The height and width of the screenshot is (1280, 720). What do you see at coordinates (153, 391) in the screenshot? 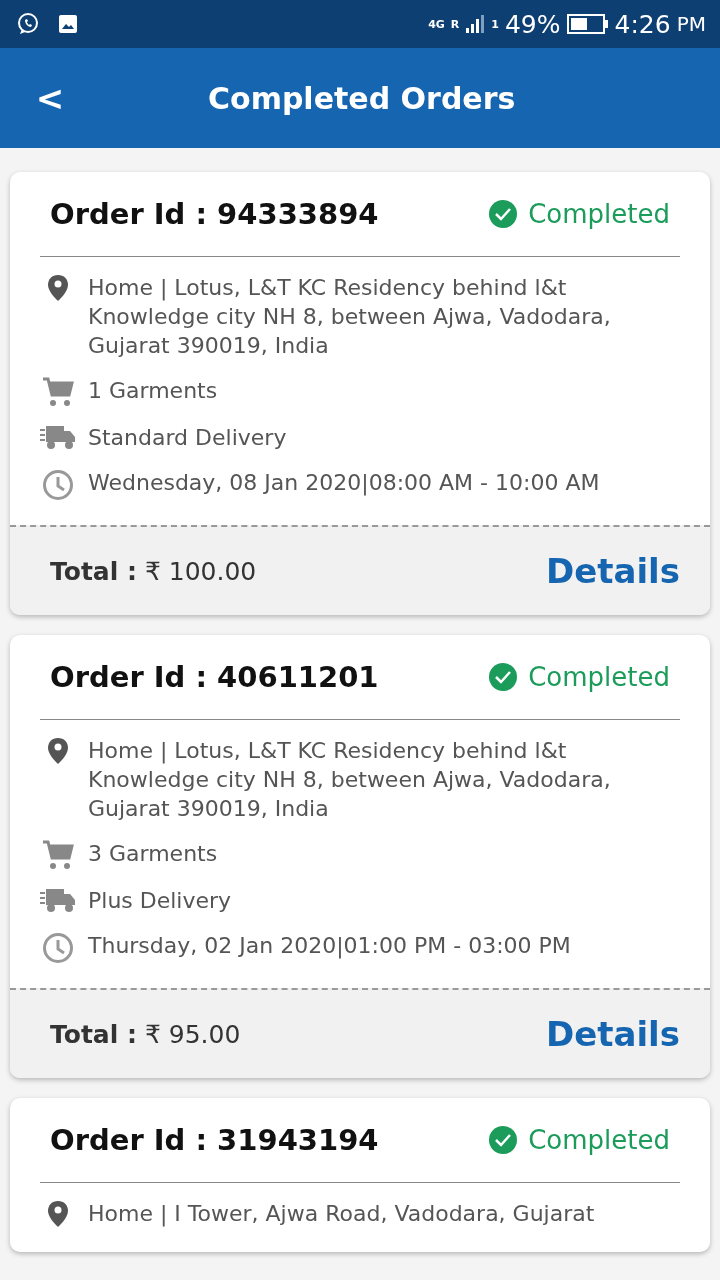
I see `garment-count: 1 Garments` at bounding box center [153, 391].